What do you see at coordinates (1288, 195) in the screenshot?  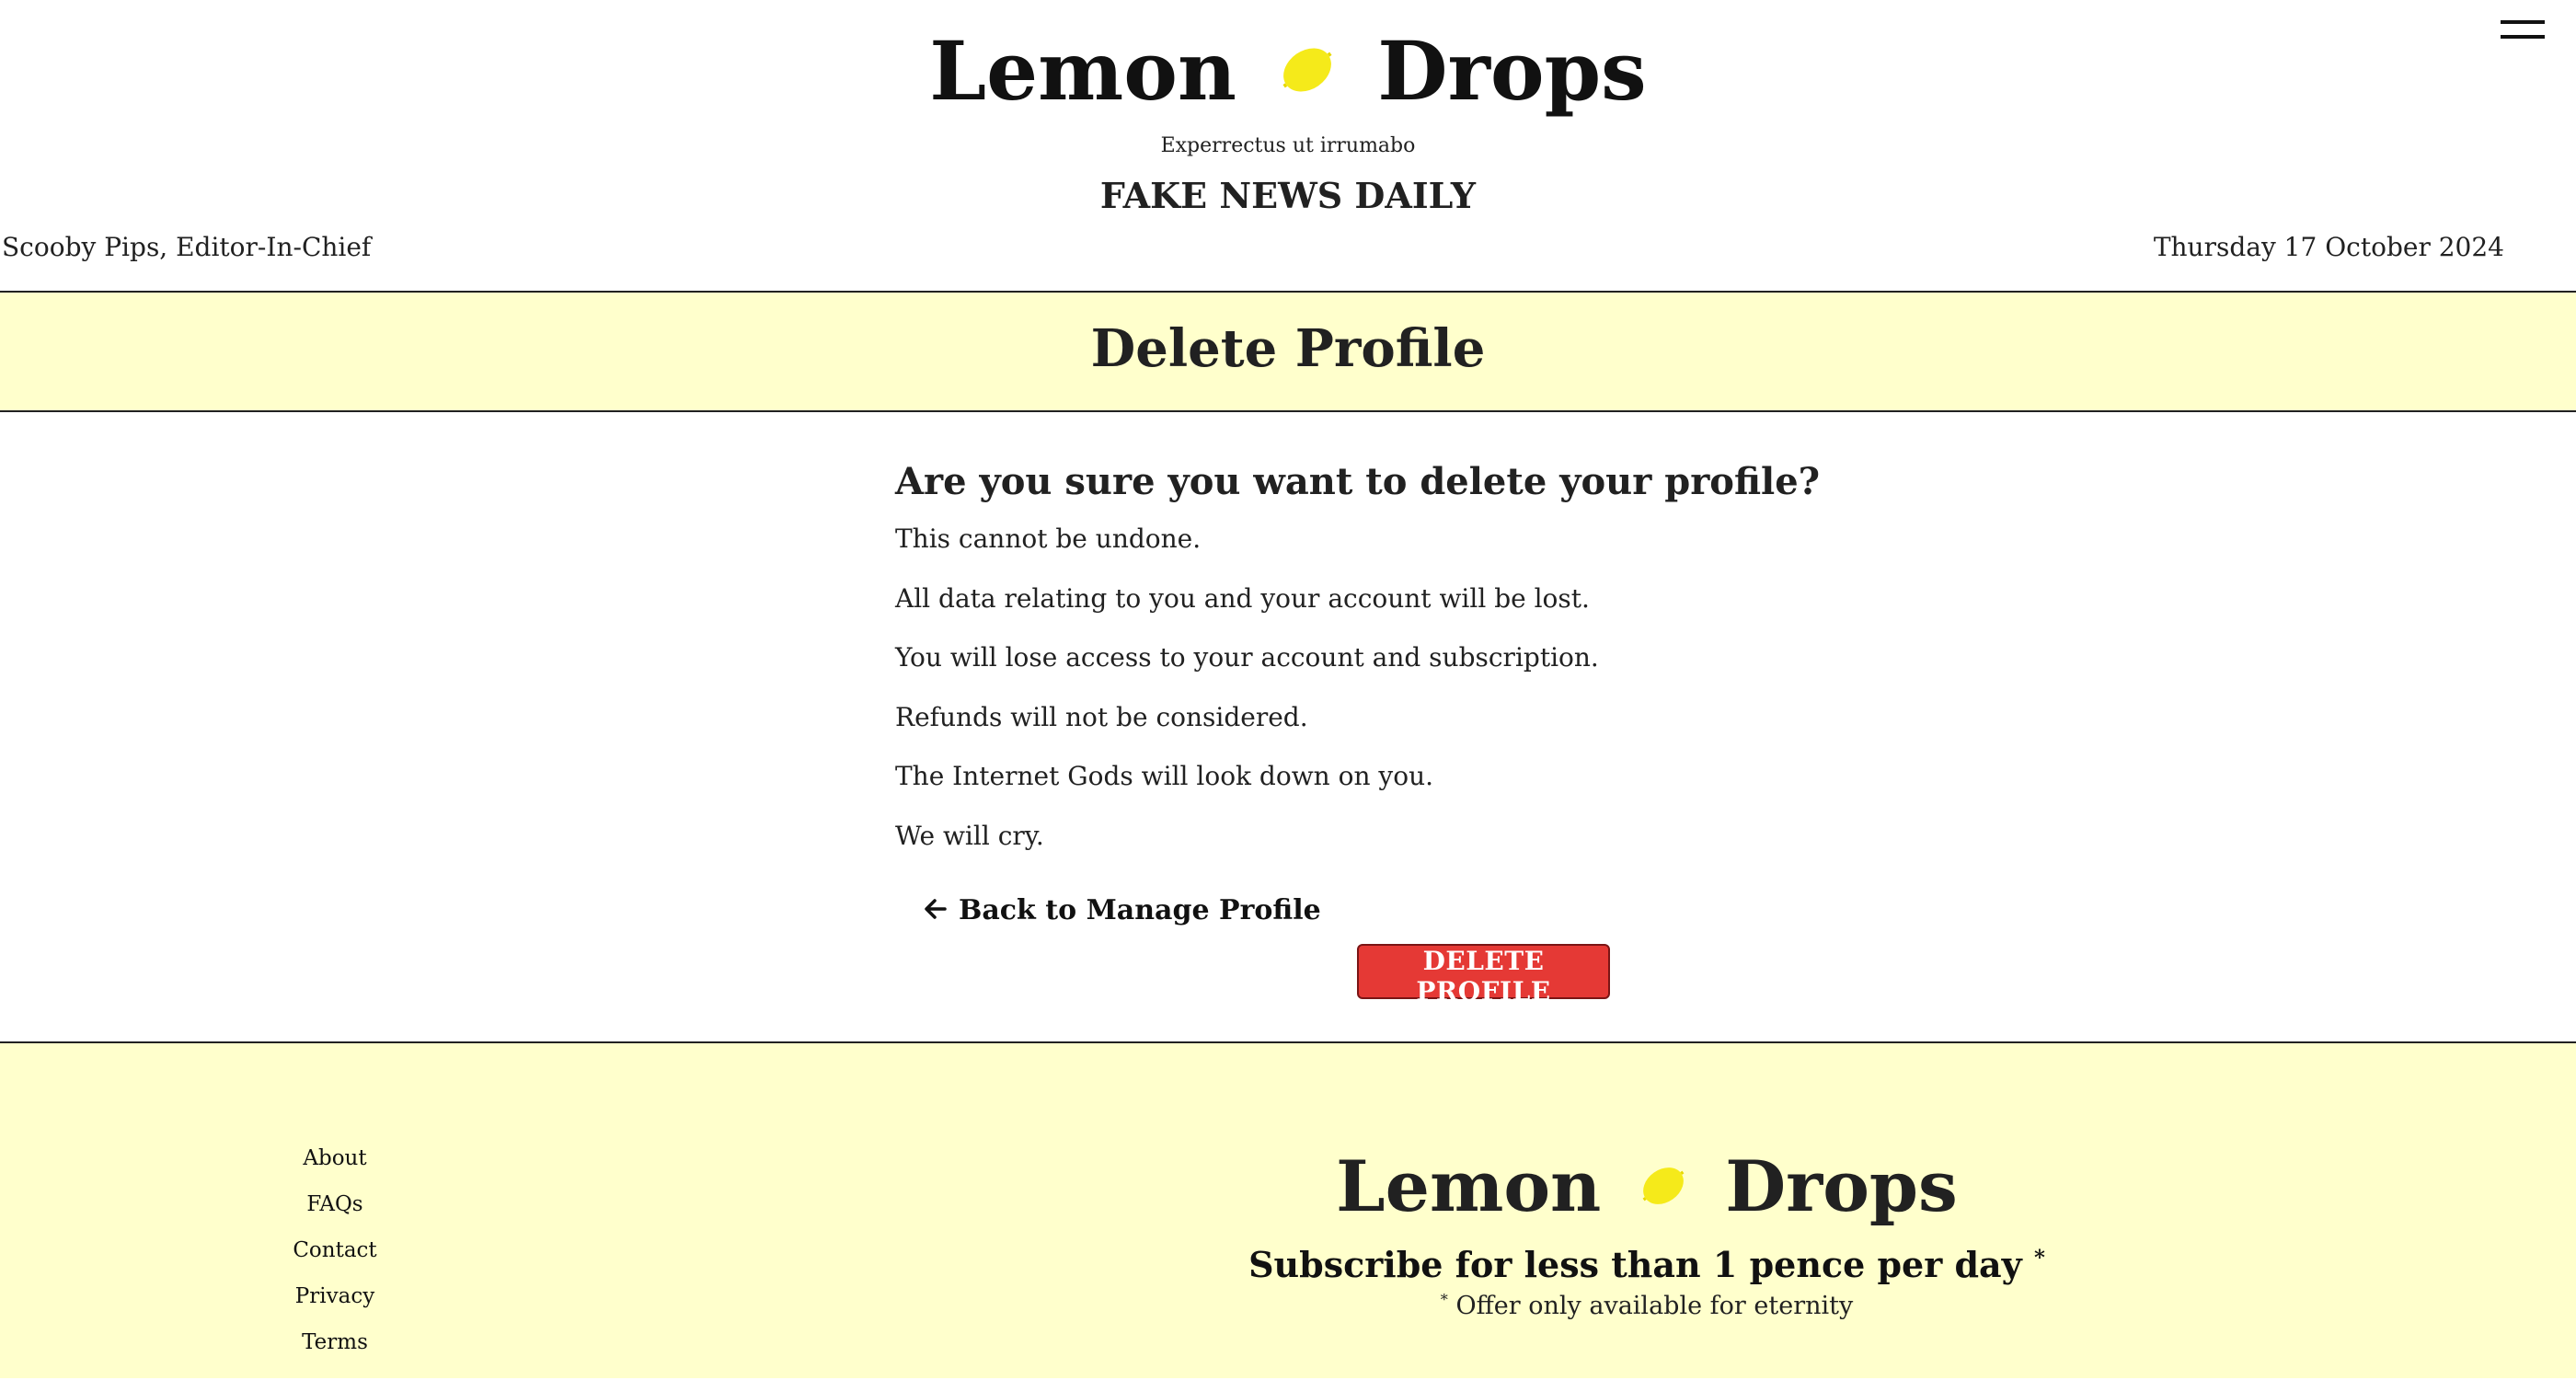 I see `paper-name: FAKE NEWS DAILY` at bounding box center [1288, 195].